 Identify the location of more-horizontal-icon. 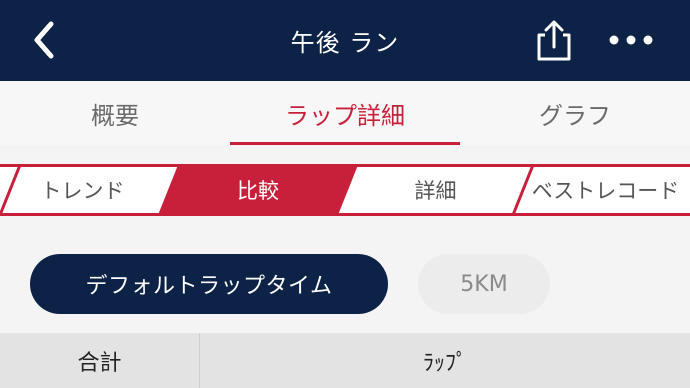
(631, 40).